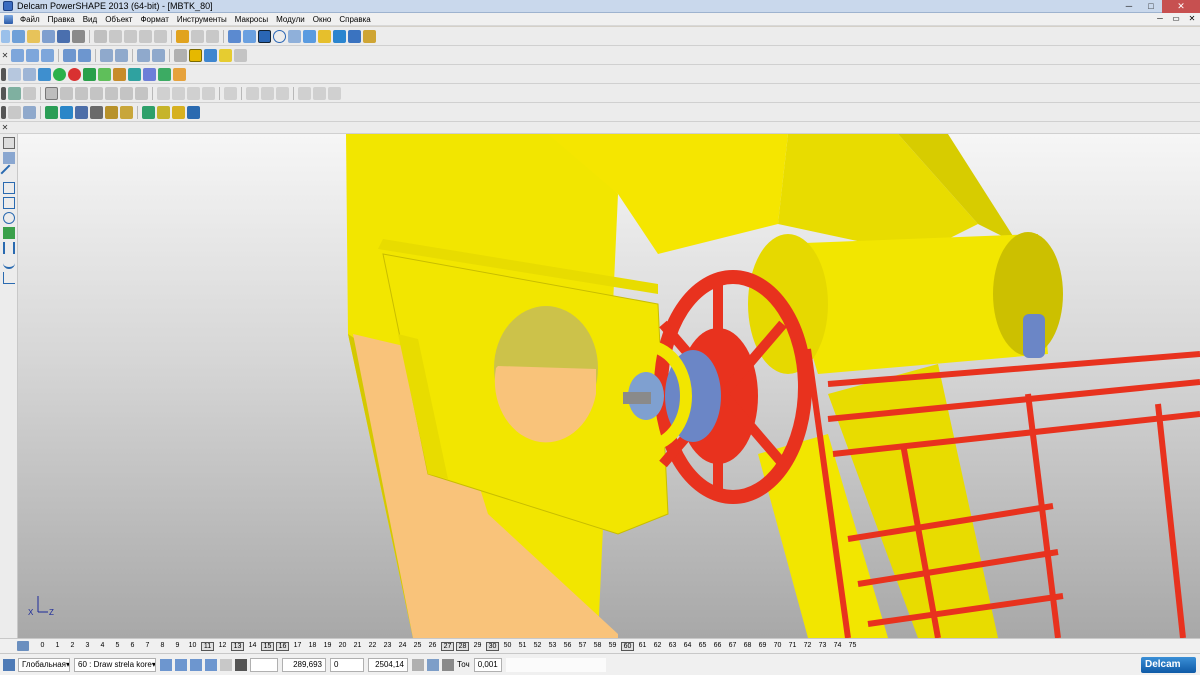  I want to click on wireframe-icon, so click(180, 55).